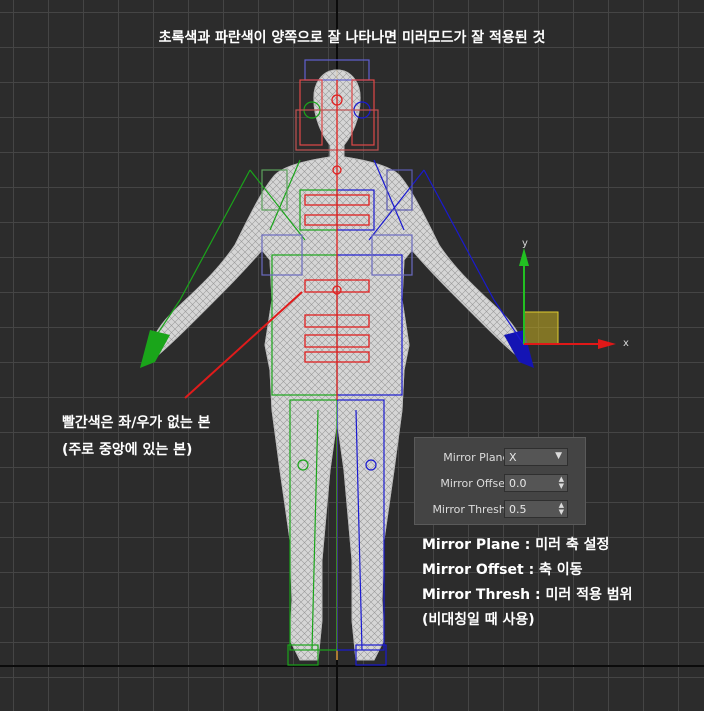 The width and height of the screenshot is (704, 711). I want to click on gizmo-xy-plane, so click(541, 328).